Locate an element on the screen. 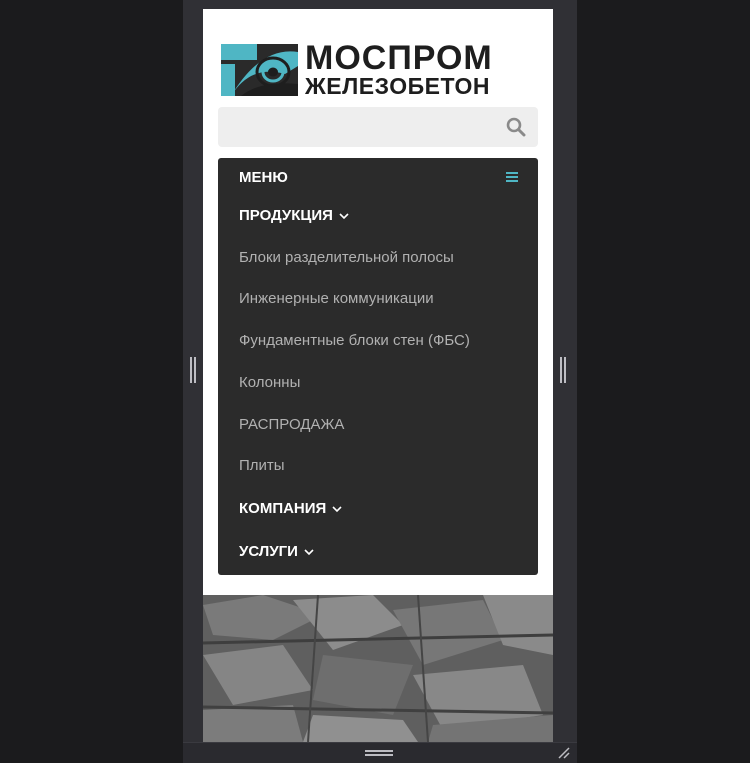  bottom-resize-bar is located at coordinates (380, 752).